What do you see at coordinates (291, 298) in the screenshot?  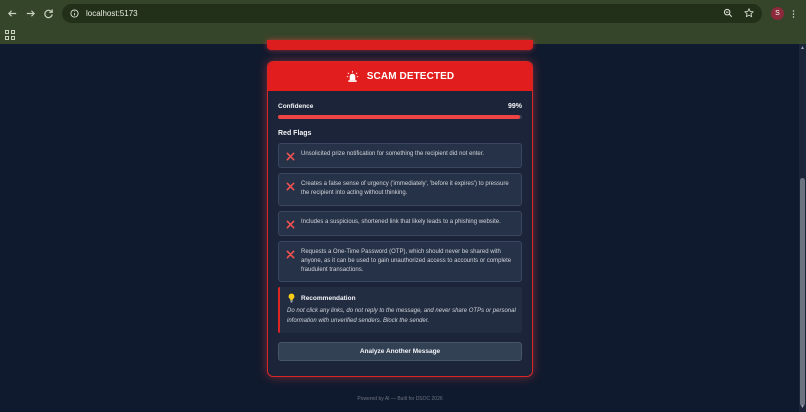 I see `lightbulb-icon` at bounding box center [291, 298].